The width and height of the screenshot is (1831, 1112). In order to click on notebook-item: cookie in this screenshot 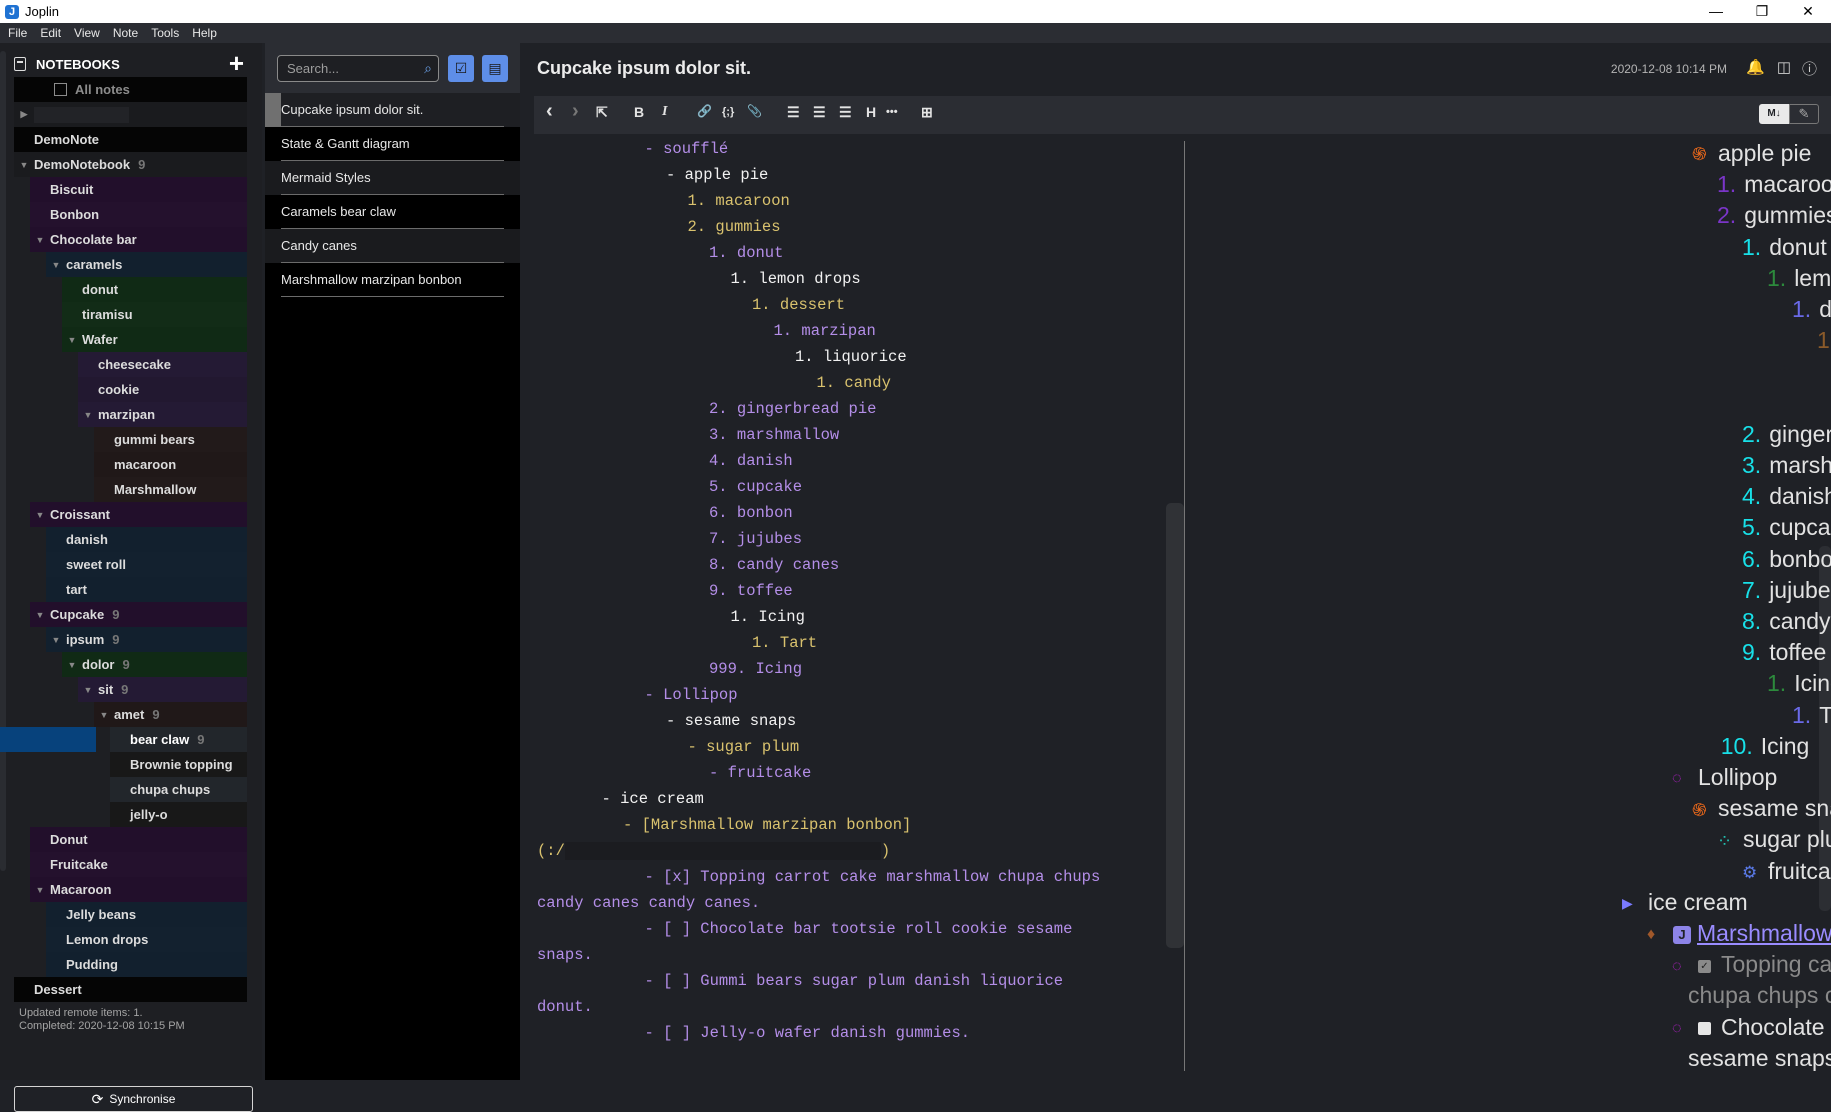, I will do `click(162, 389)`.